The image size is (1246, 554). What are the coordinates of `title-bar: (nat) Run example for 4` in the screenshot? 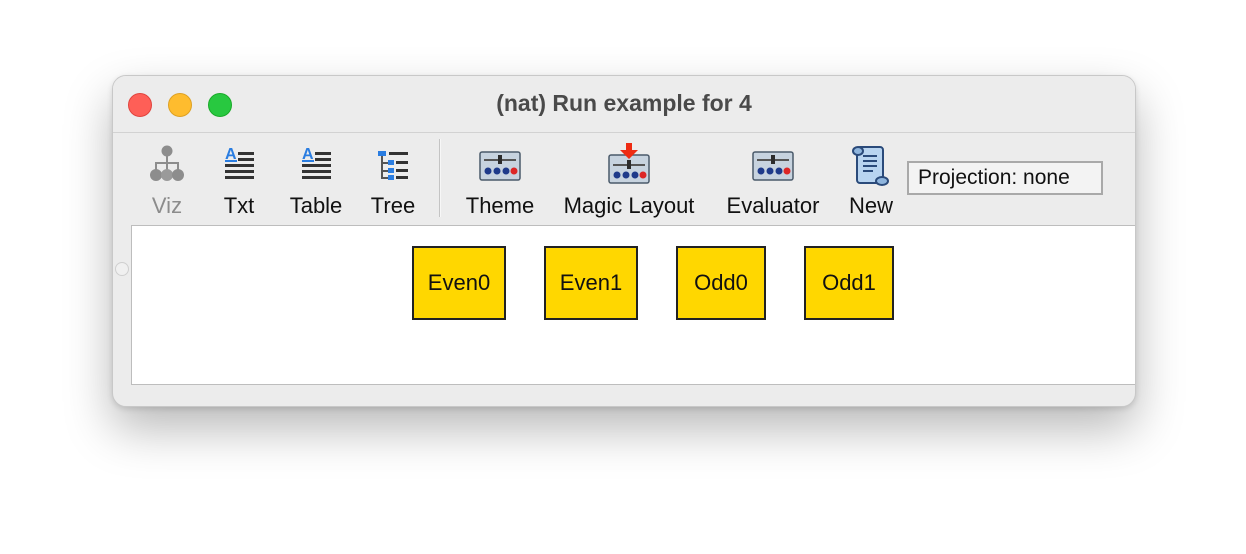 It's located at (624, 104).